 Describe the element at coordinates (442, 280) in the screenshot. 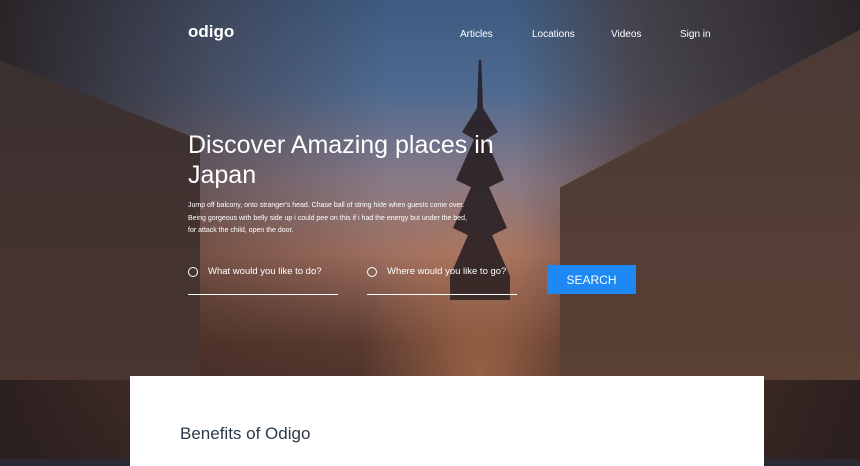

I see `location-input: Where would you like to go?` at that location.